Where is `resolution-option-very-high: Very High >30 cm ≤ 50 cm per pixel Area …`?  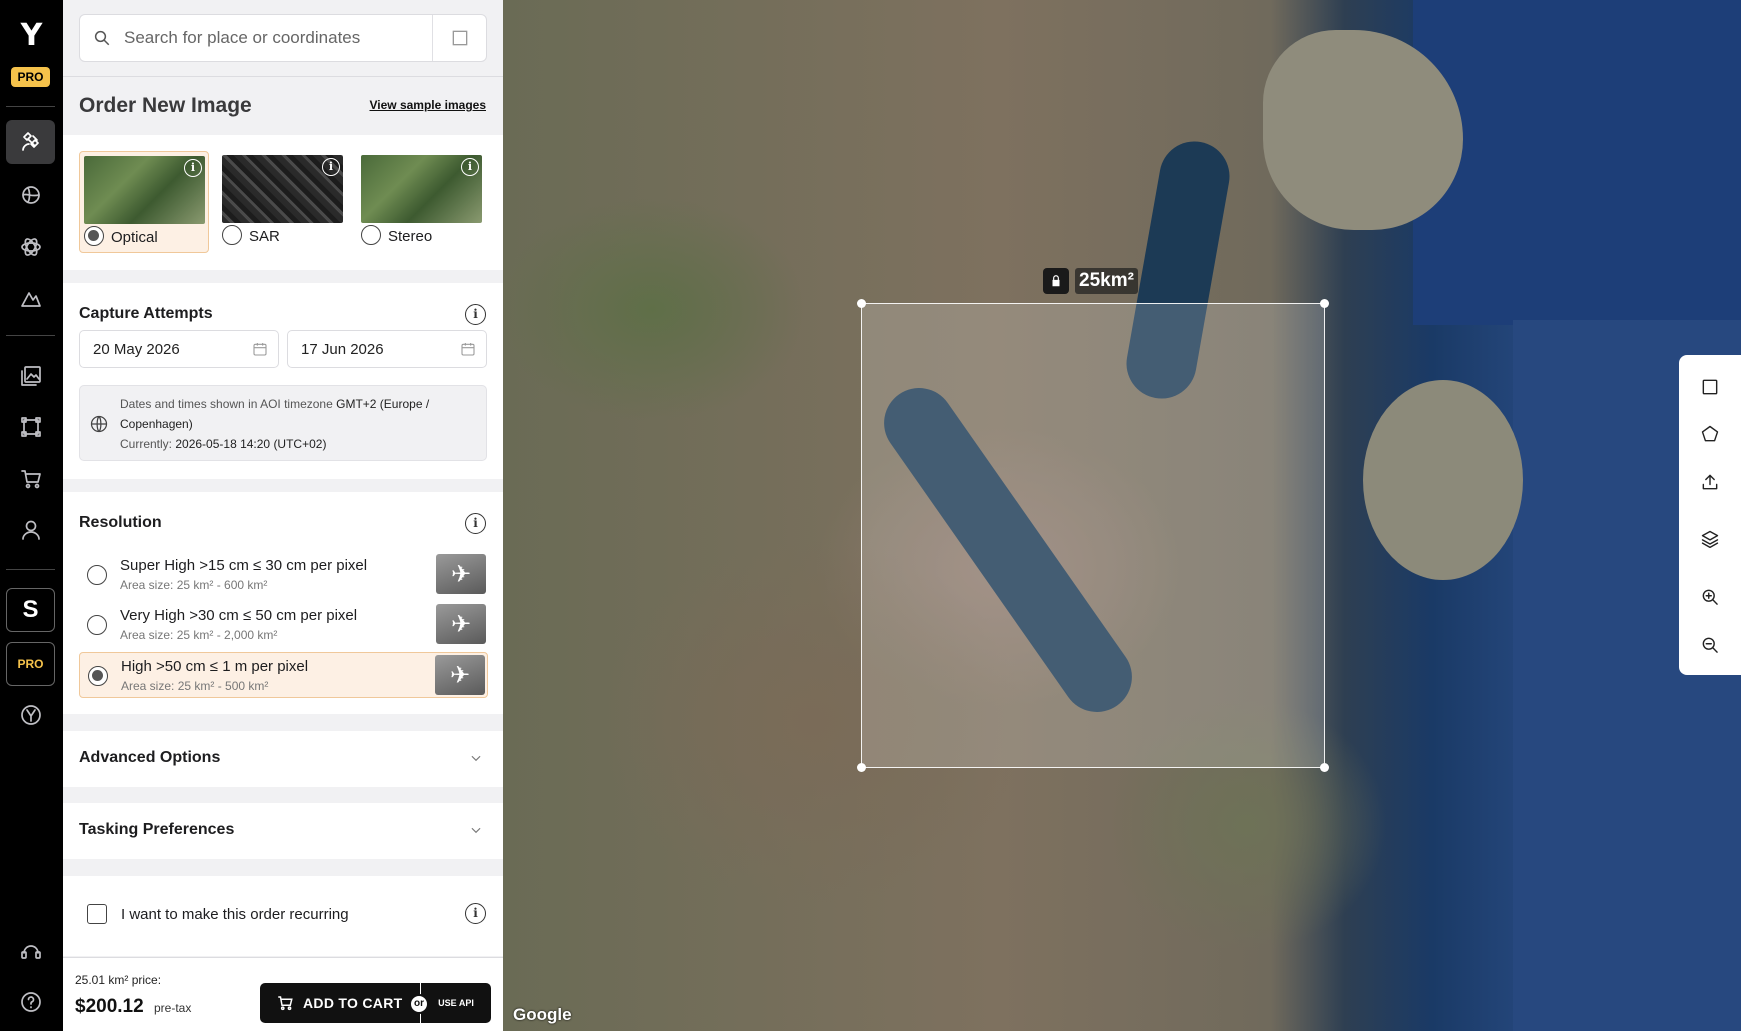
resolution-option-very-high: Very High >30 cm ≤ 50 cm per pixel Area … is located at coordinates (283, 625).